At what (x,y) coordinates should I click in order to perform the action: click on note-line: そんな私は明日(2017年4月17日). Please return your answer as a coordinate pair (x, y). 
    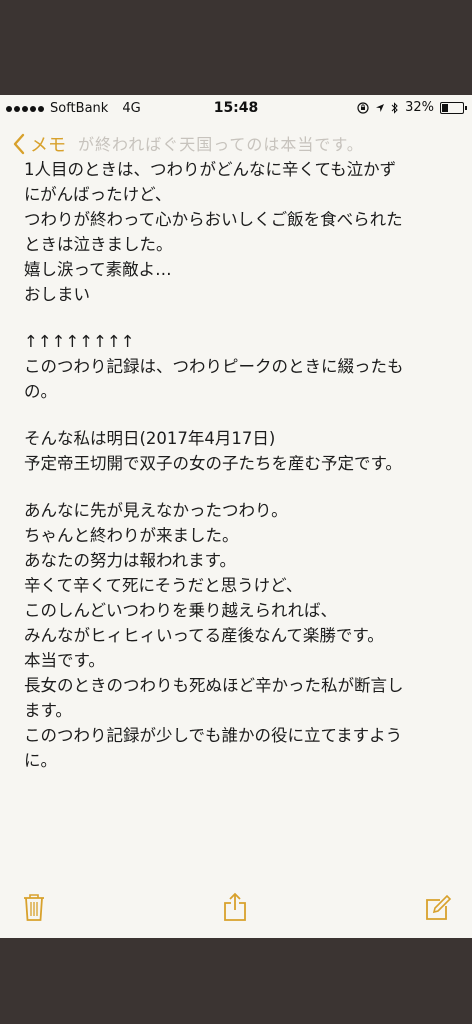
    Looking at the image, I should click on (150, 438).